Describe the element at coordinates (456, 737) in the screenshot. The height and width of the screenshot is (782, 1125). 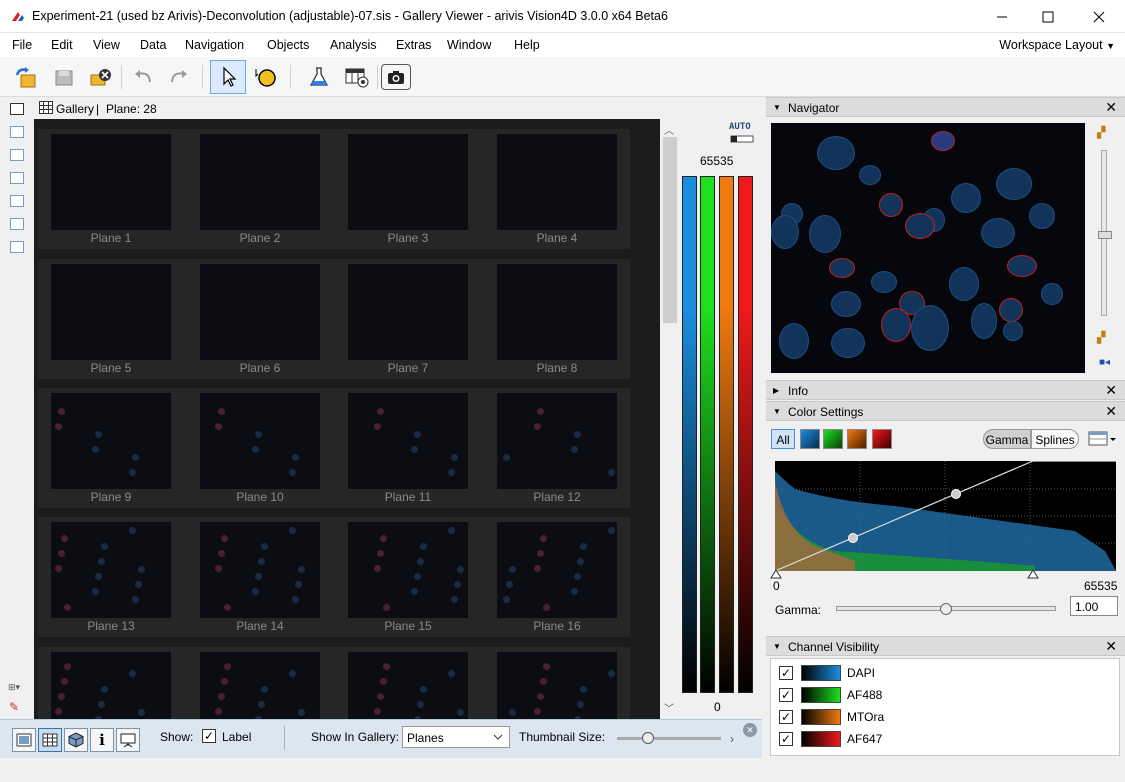
I see `show-in-gallery-select: Planes` at that location.